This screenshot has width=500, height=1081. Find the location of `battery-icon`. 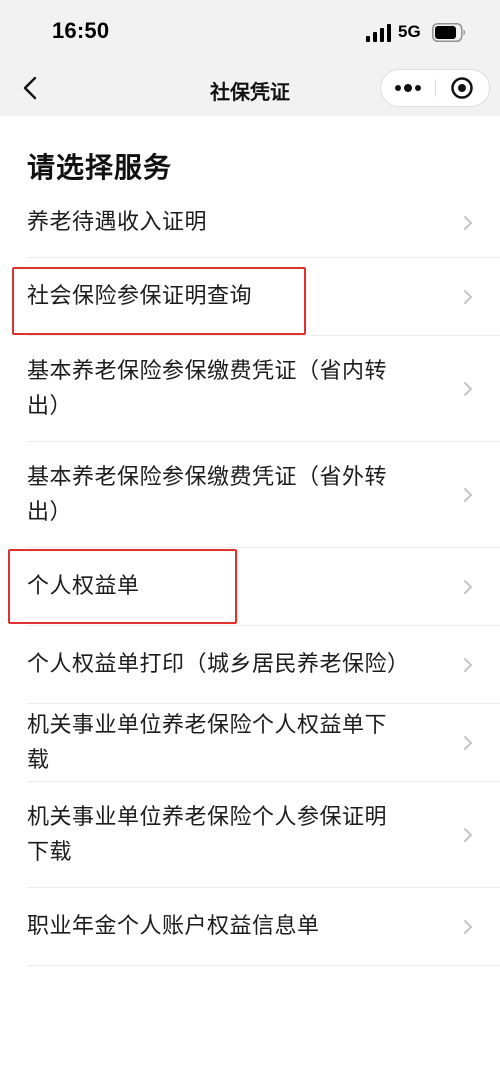

battery-icon is located at coordinates (448, 32).